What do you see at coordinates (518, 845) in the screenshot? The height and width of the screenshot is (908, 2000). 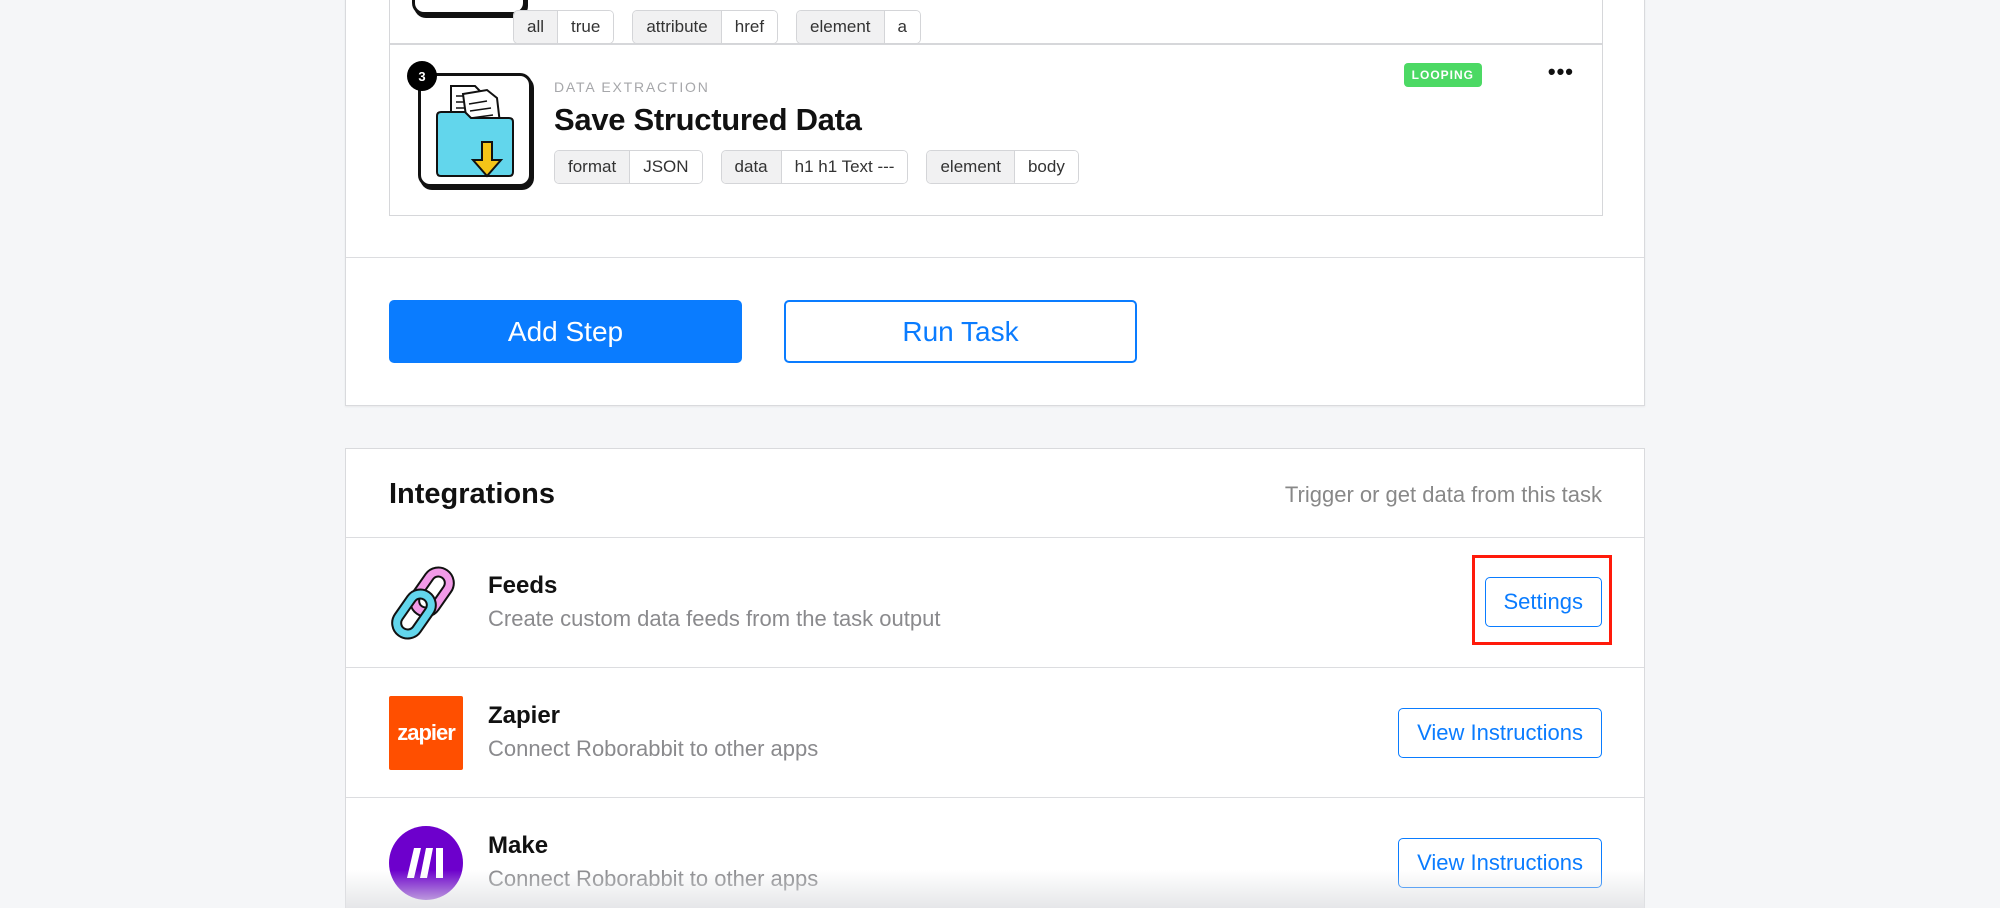 I see `integration-name: Make` at bounding box center [518, 845].